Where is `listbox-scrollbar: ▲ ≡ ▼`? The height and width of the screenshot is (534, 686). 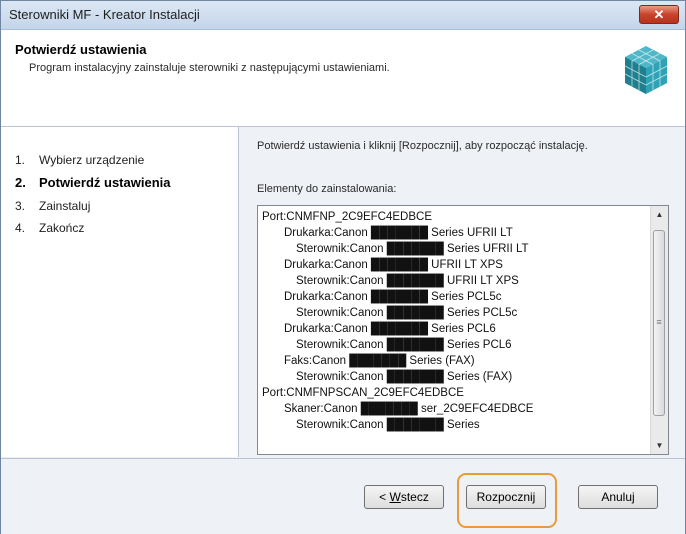 listbox-scrollbar: ▲ ≡ ▼ is located at coordinates (659, 330).